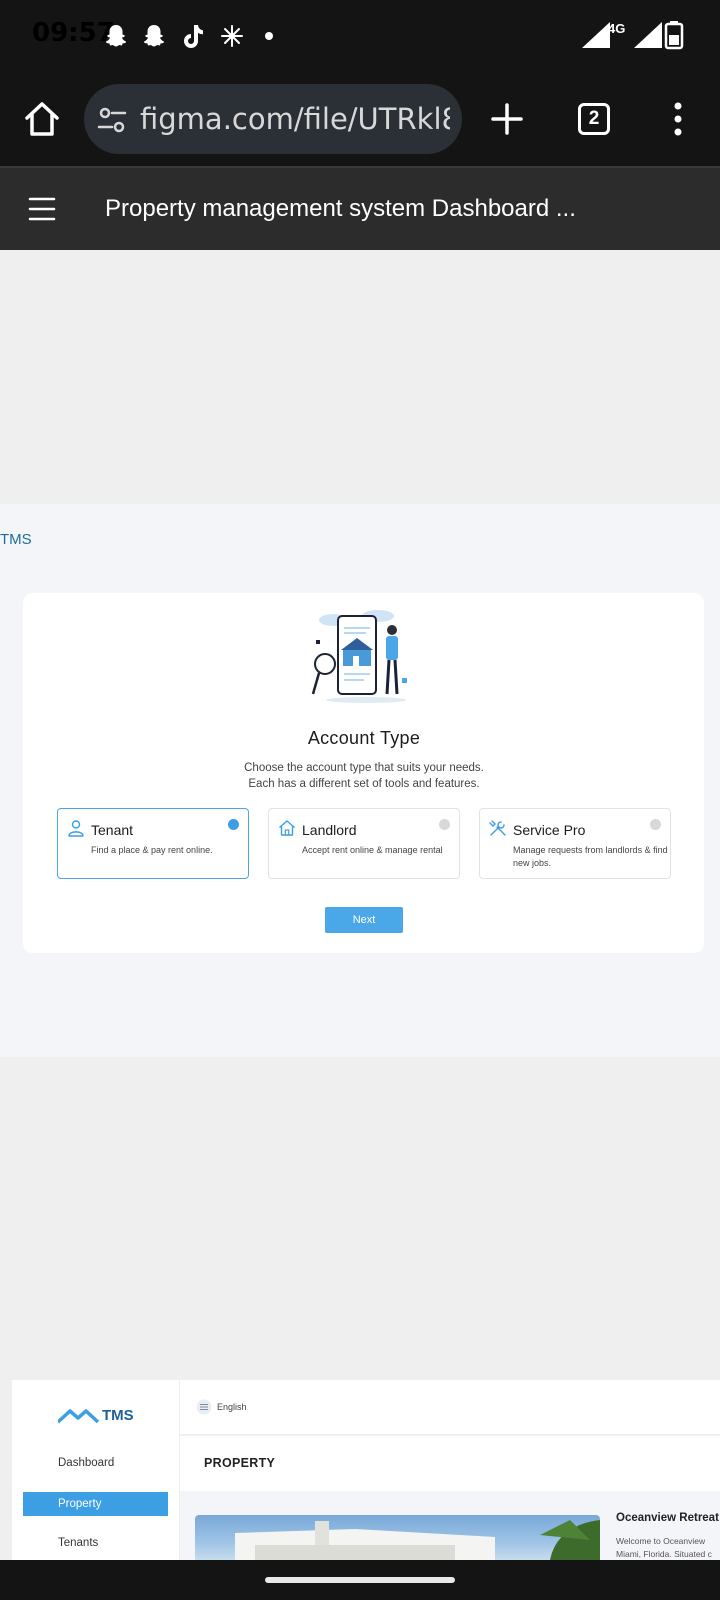 Image resolution: width=720 pixels, height=1600 pixels. I want to click on option-tenant: Tenant Find a place & pay rent online., so click(153, 843).